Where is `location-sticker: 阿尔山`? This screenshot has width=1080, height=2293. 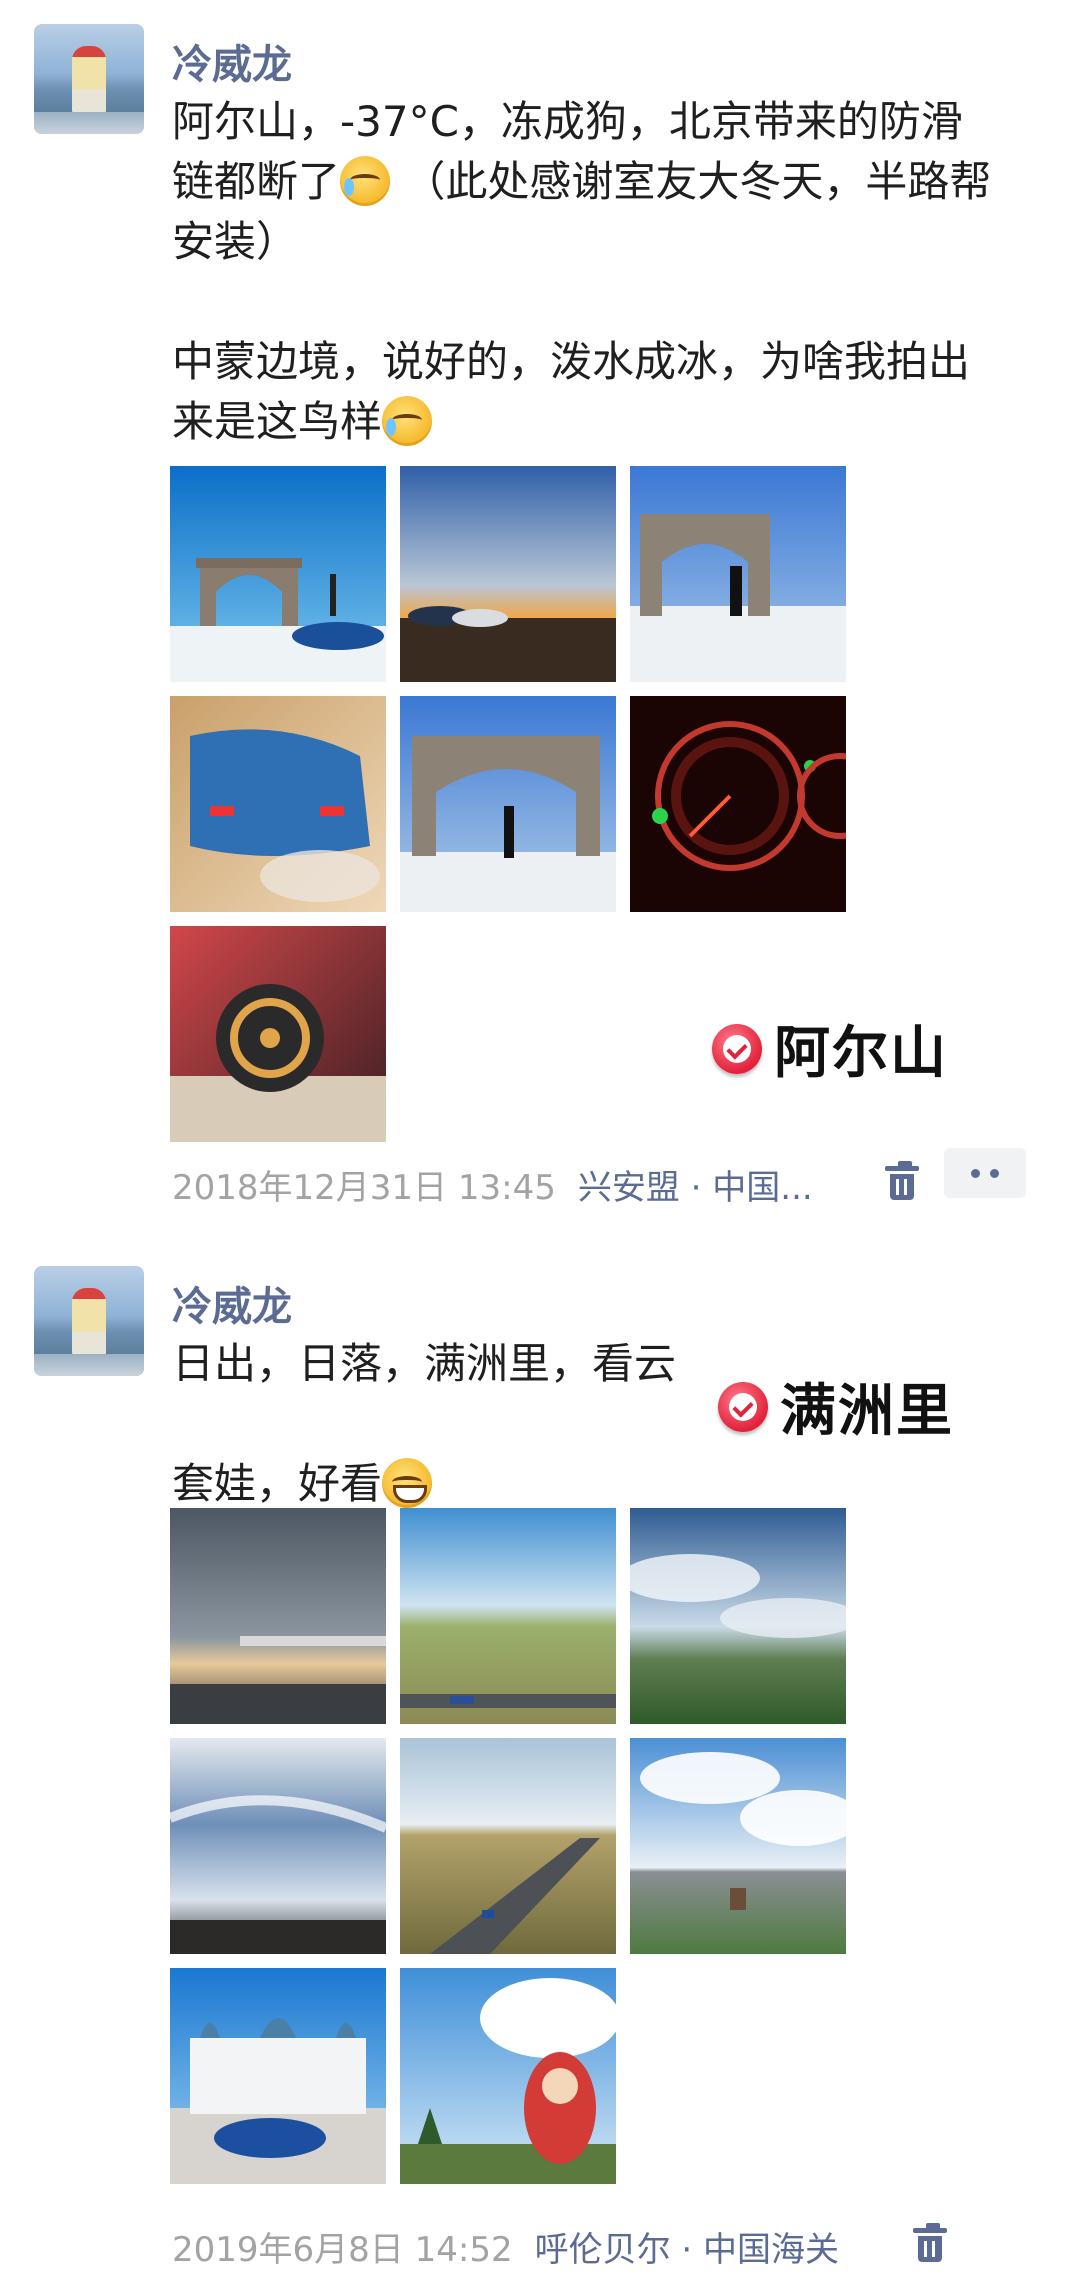 location-sticker: 阿尔山 is located at coordinates (830, 1048).